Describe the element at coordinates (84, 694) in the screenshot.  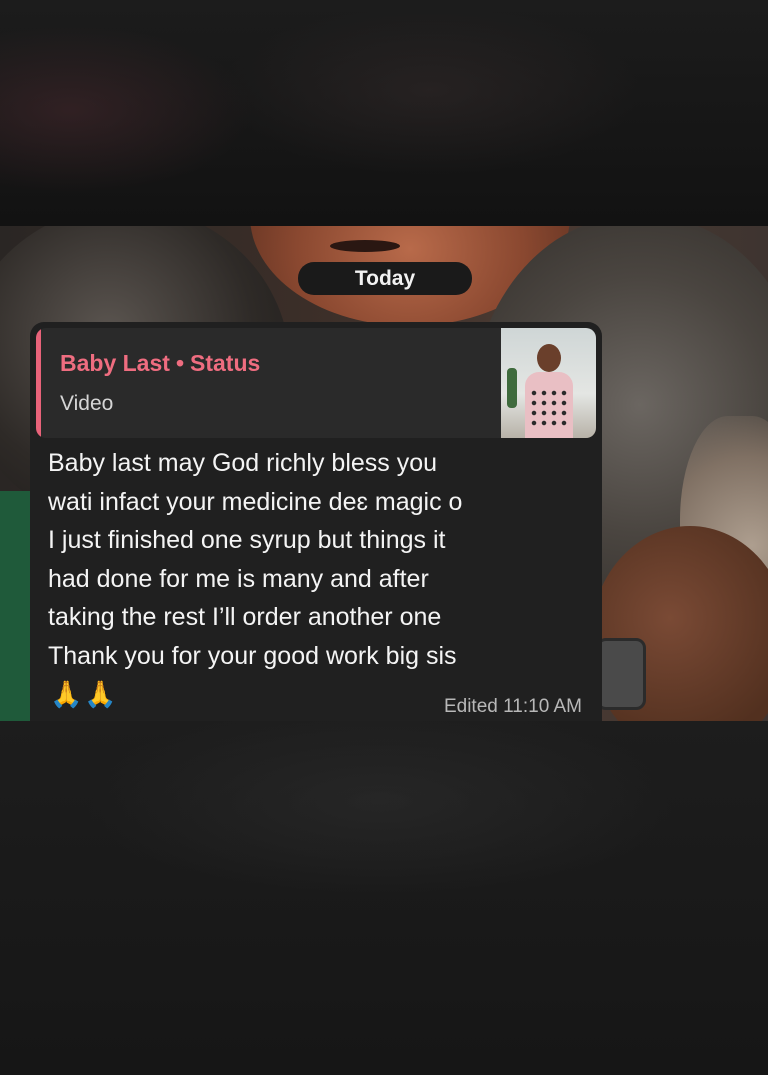
I see `praying-hands-emoji: 🙏🙏` at that location.